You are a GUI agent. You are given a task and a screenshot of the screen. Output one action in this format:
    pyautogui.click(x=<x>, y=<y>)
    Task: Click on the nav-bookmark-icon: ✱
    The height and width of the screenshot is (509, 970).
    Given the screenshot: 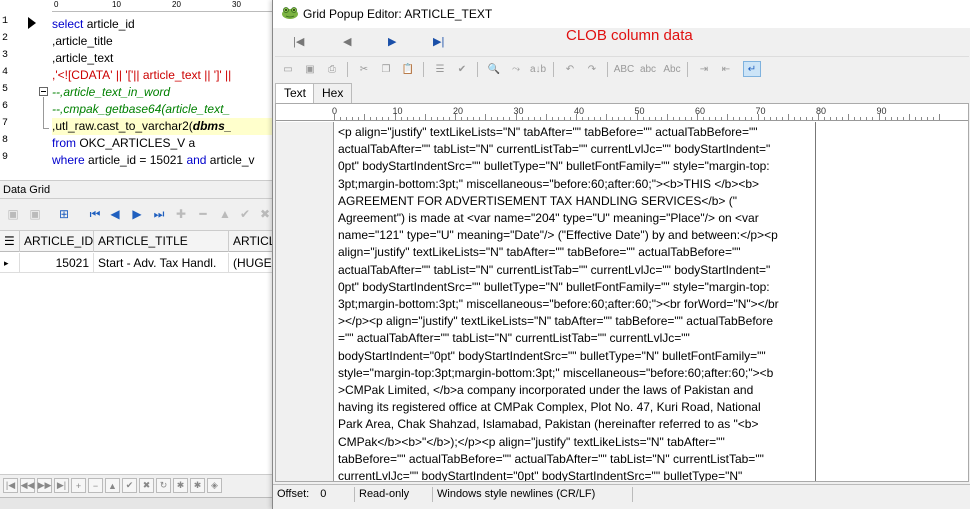 What is the action you would take?
    pyautogui.click(x=180, y=485)
    